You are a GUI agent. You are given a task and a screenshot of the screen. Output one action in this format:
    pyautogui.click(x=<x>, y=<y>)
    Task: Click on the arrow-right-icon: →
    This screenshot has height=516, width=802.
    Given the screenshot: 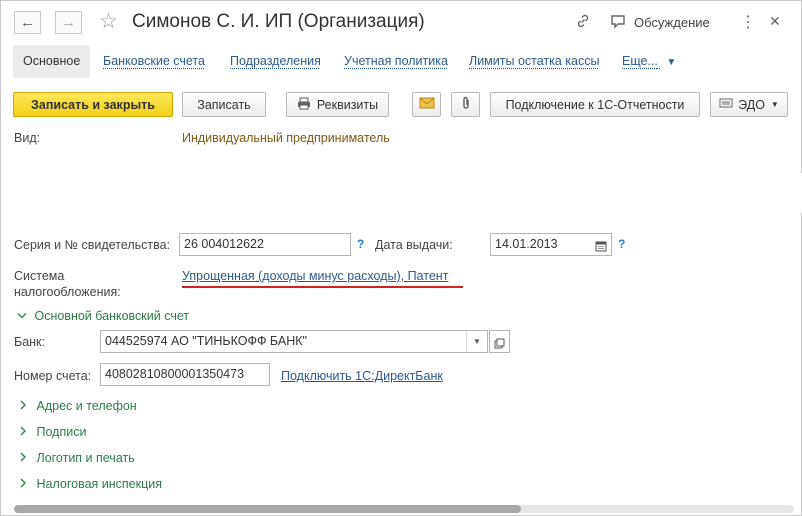 What is the action you would take?
    pyautogui.click(x=68, y=22)
    